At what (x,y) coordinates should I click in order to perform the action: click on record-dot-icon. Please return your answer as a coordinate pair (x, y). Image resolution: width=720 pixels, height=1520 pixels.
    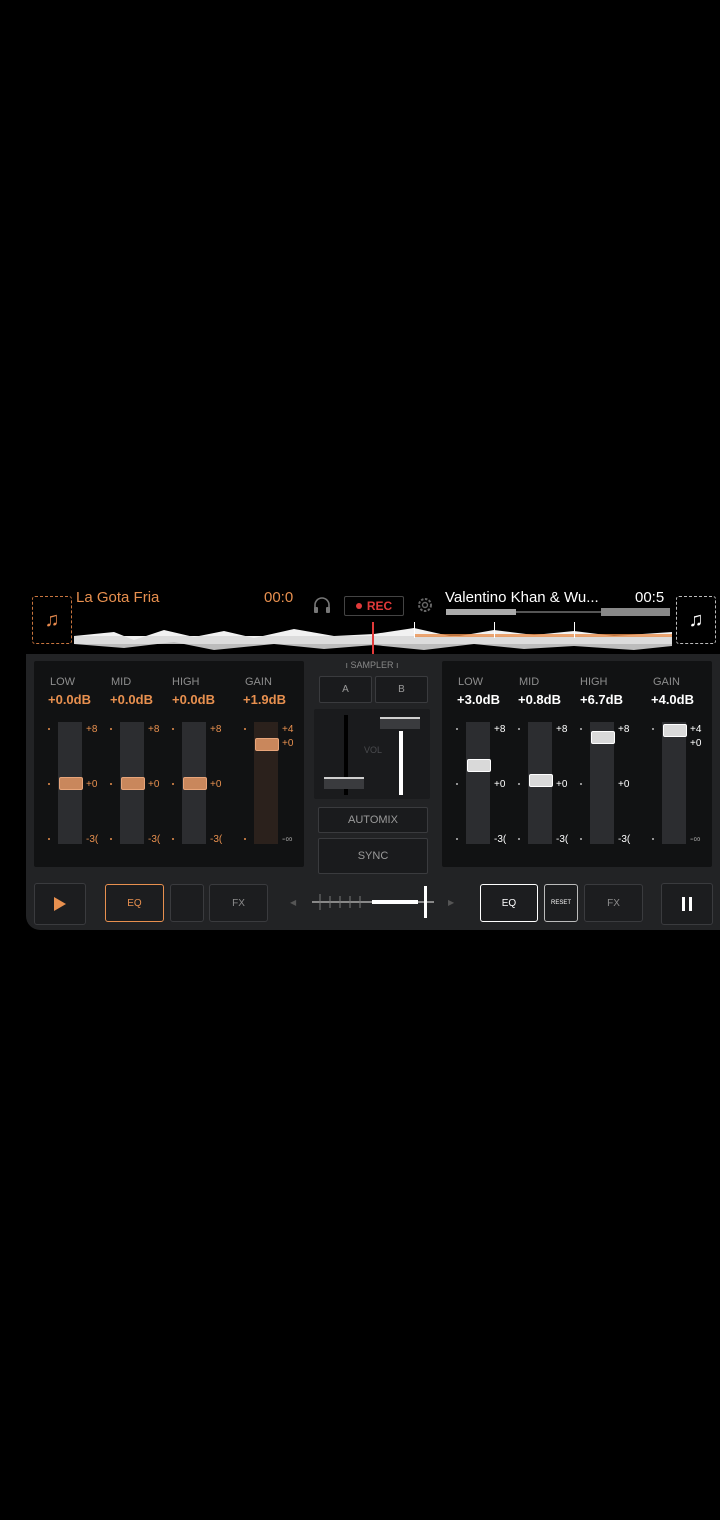
    Looking at the image, I should click on (358, 606).